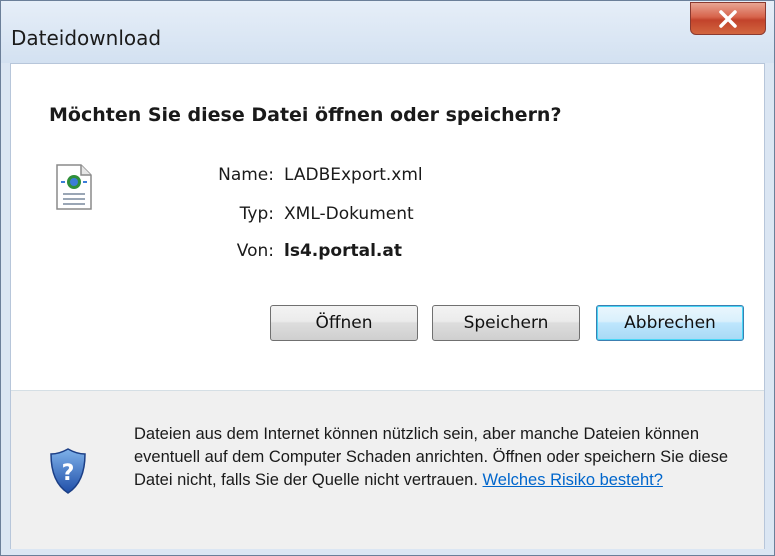  What do you see at coordinates (573, 480) in the screenshot?
I see `risk-info-link: Welches Risiko besteht?` at bounding box center [573, 480].